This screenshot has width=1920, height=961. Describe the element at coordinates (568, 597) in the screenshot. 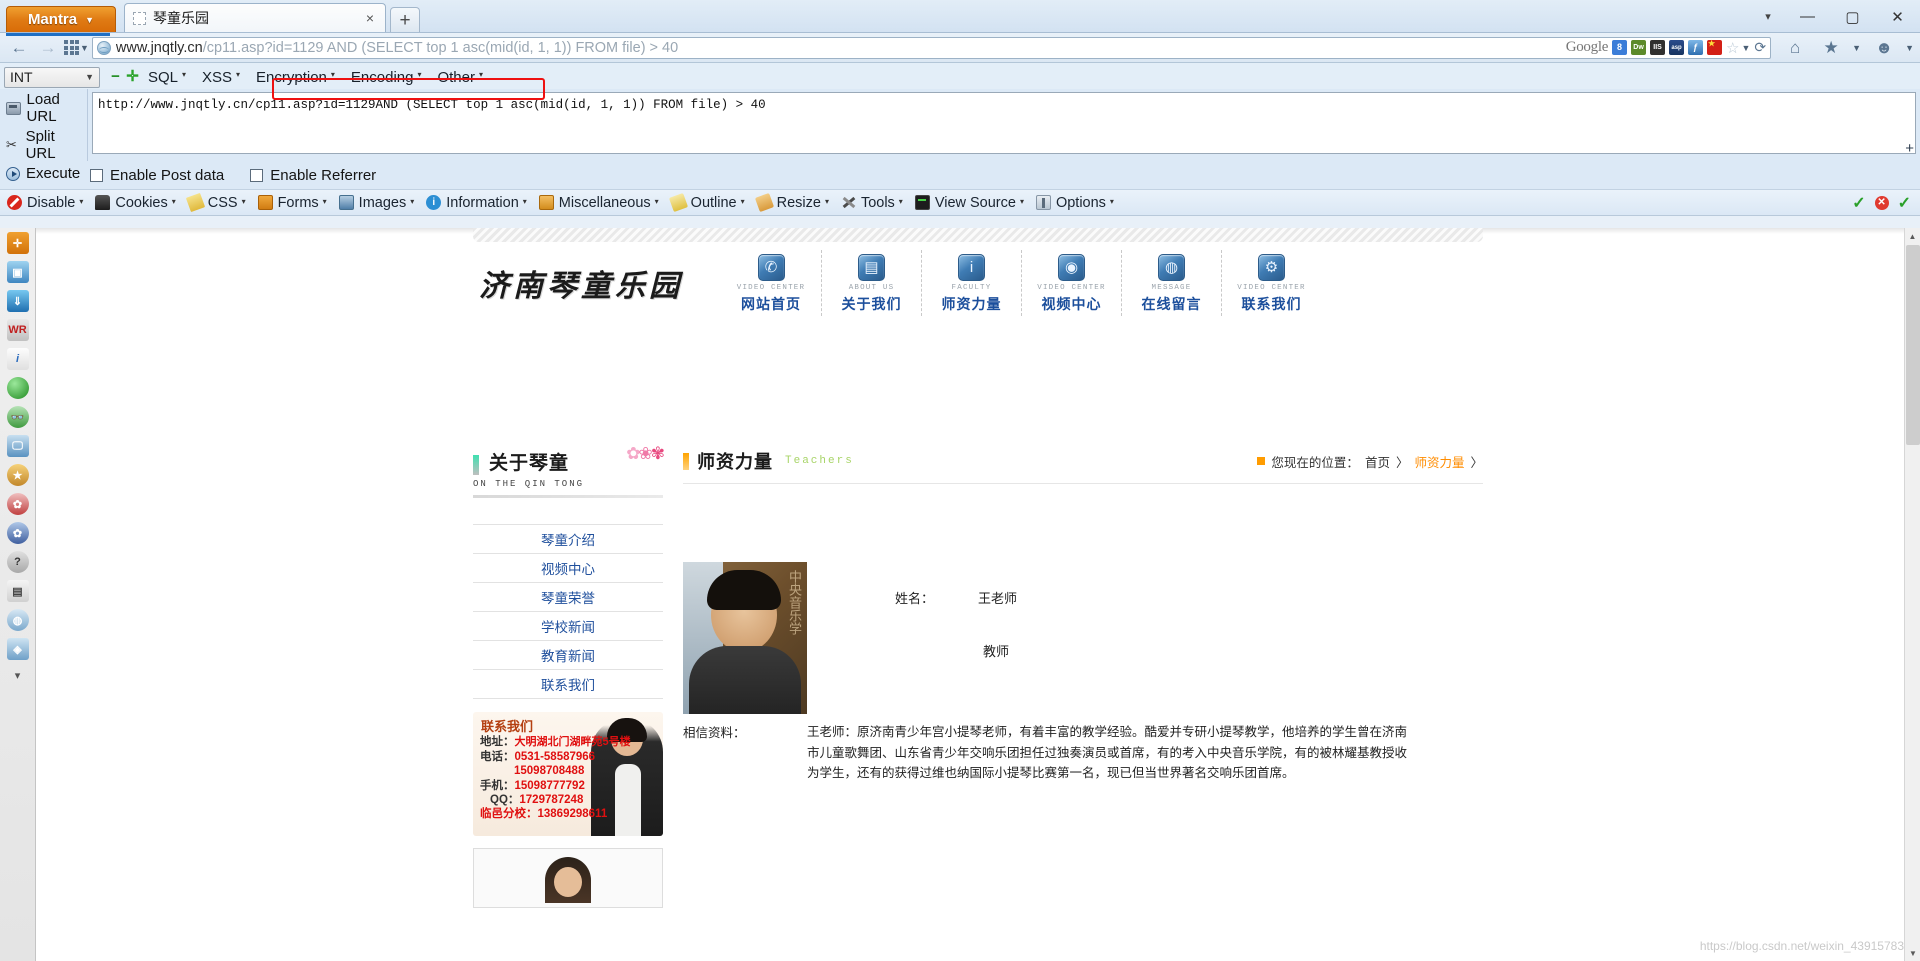

I see `sidebar-item-honor: 琴童荣誉` at that location.